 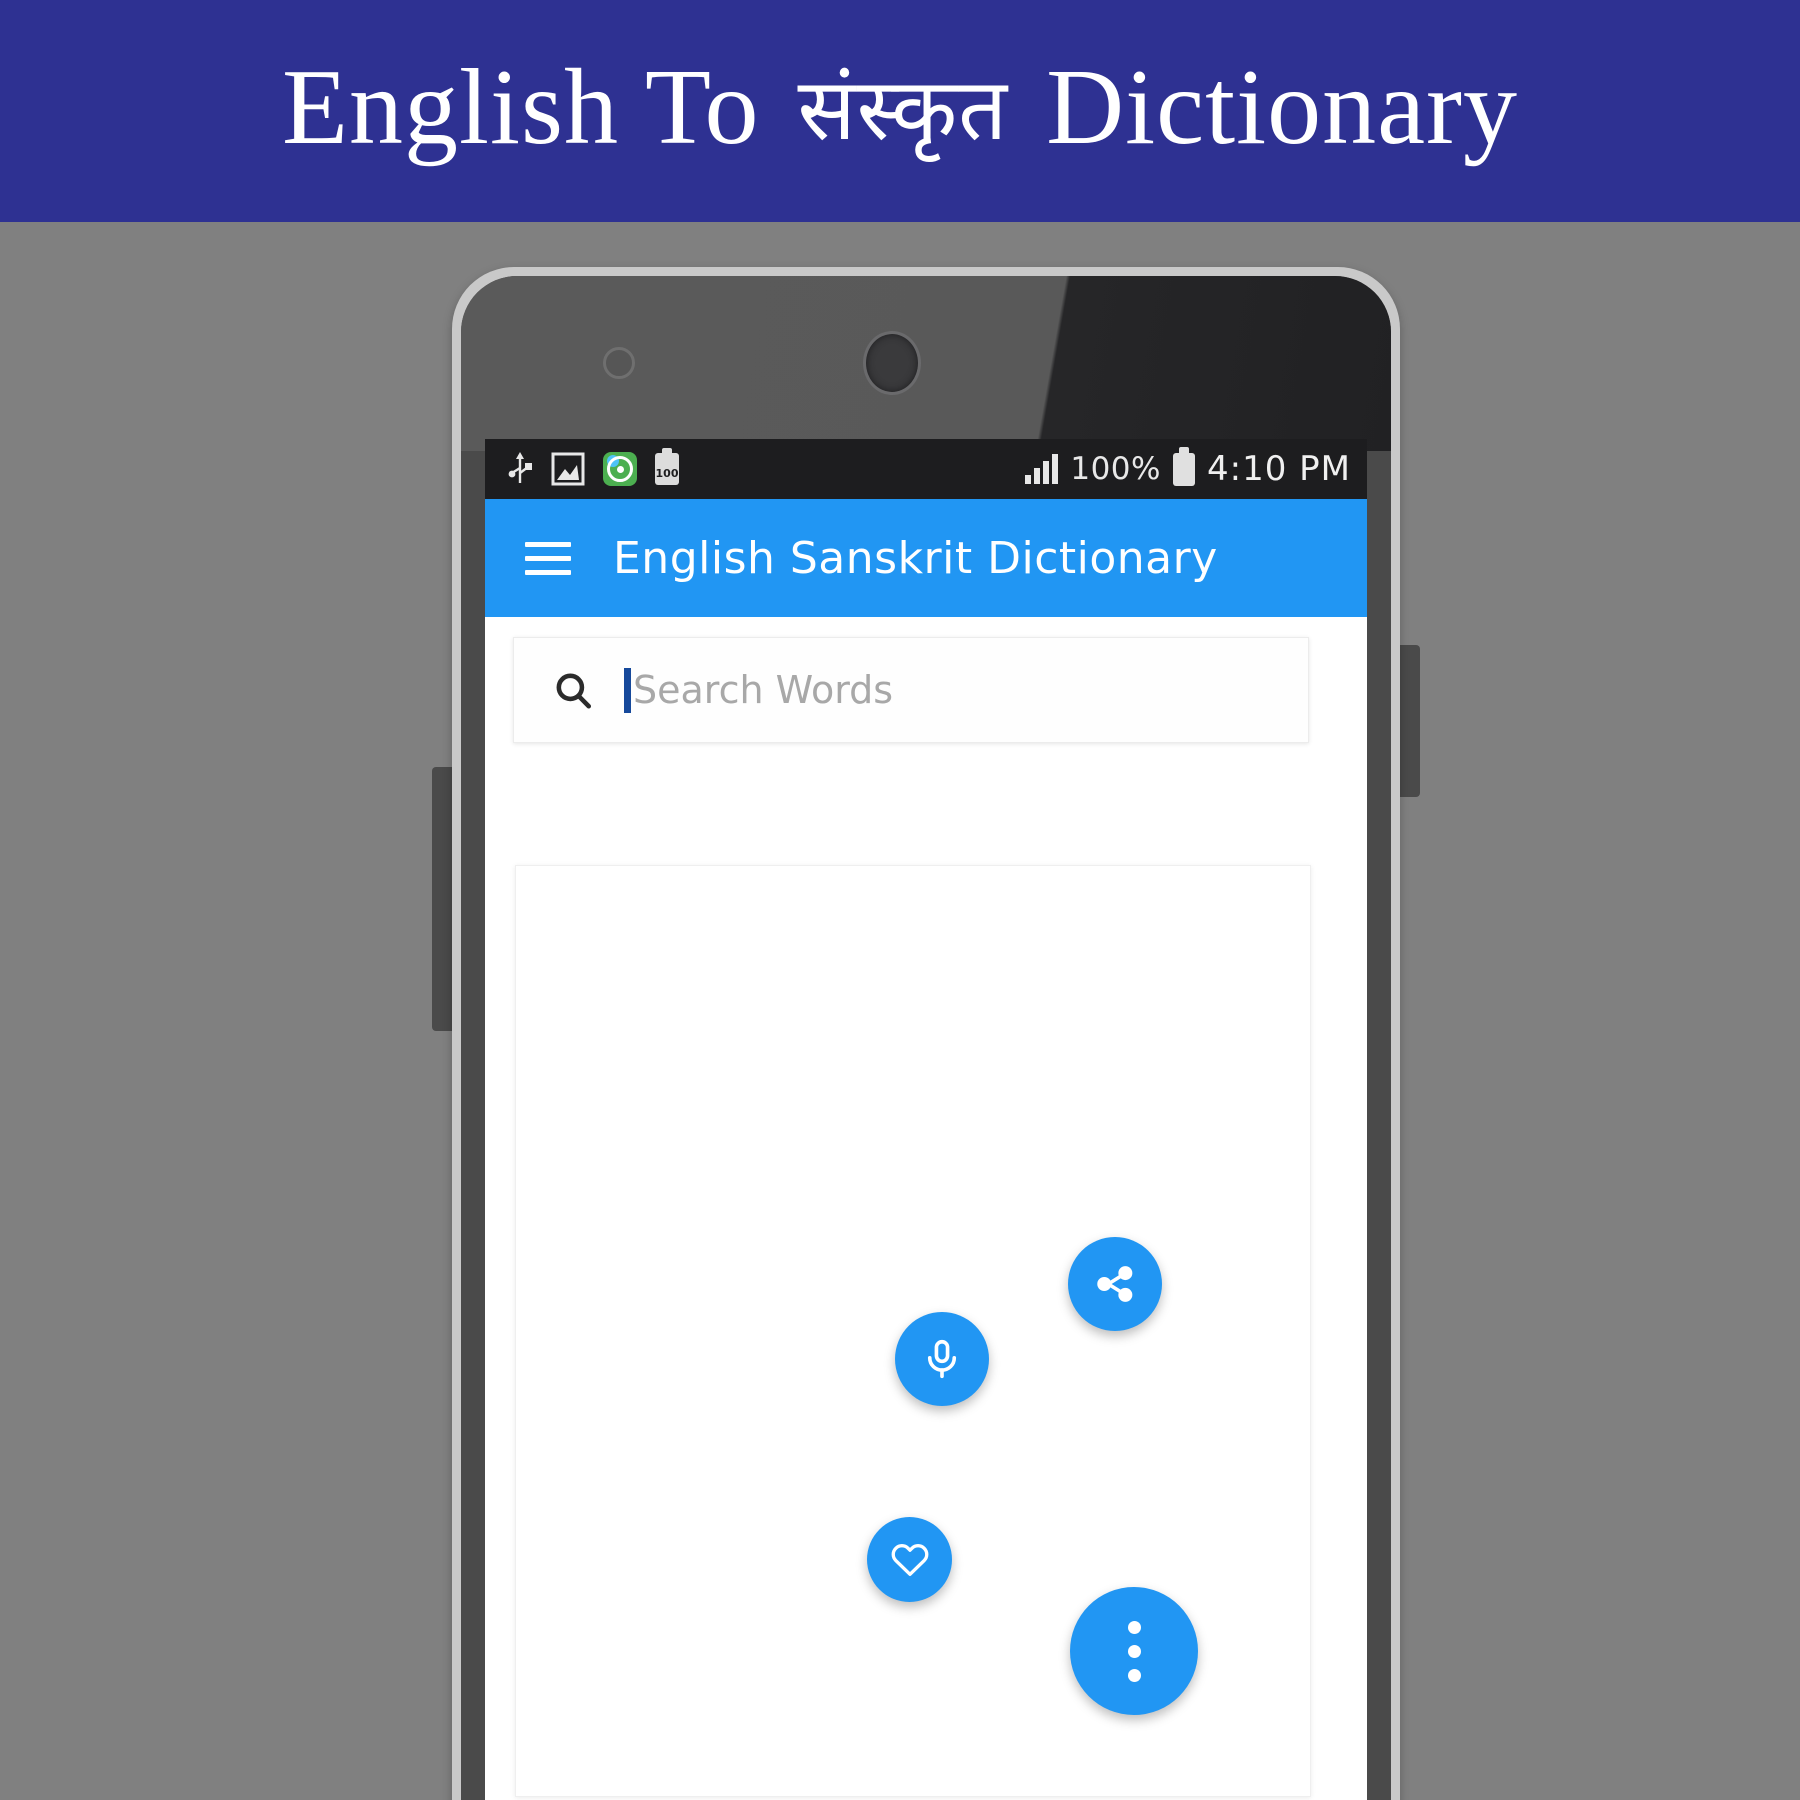 I want to click on search-input: Search Words, so click(x=763, y=690).